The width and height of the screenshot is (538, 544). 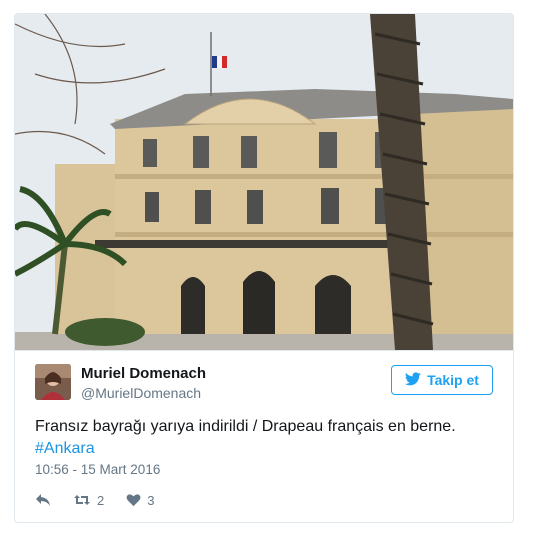 I want to click on like-button: 3, so click(x=140, y=500).